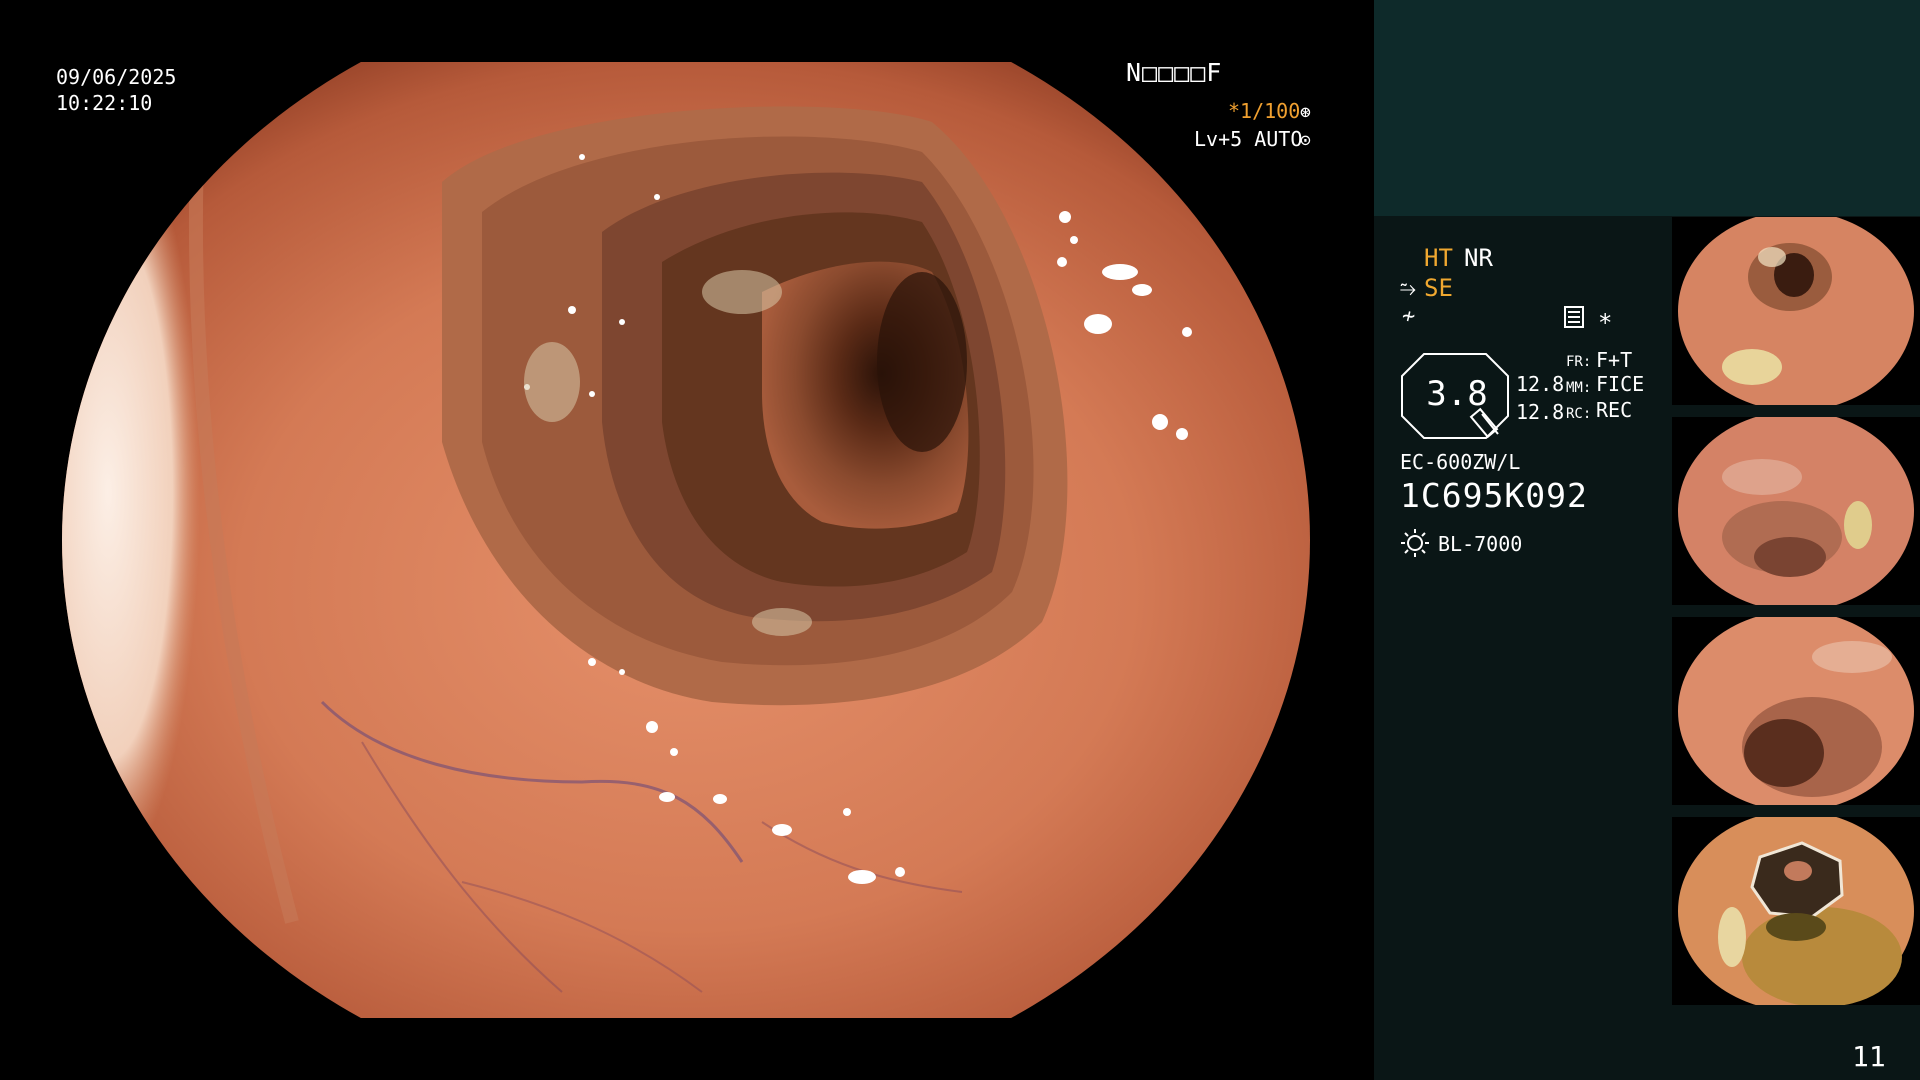 This screenshot has width=1920, height=1080. I want to click on structure-enhance-icon: ⥲, so click(1408, 288).